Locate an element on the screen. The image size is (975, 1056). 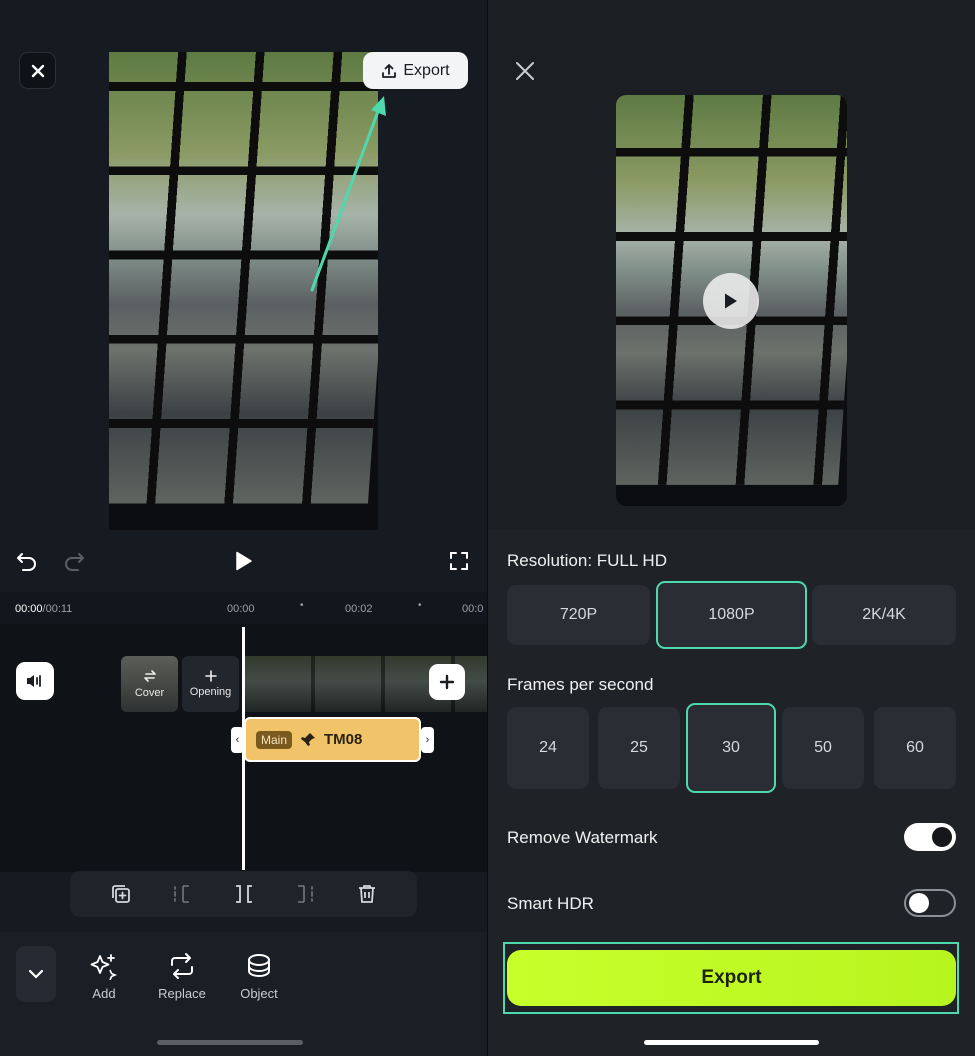
redo-button is located at coordinates (74, 560).